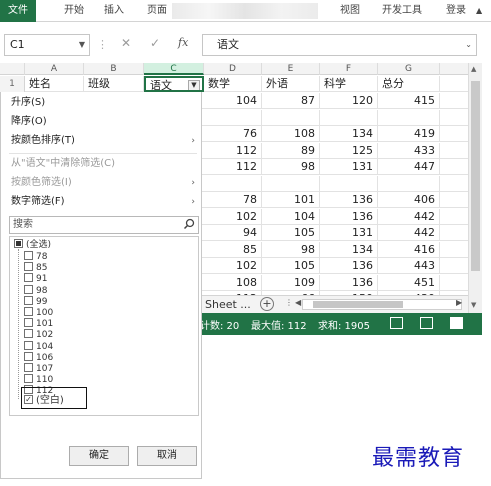  What do you see at coordinates (349, 69) in the screenshot?
I see `column-header-f: F` at bounding box center [349, 69].